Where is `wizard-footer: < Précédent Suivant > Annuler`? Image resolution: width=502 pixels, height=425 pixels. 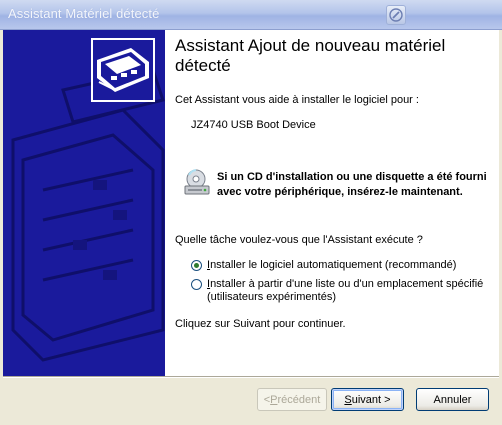 wizard-footer: < Précédent Suivant > Annuler is located at coordinates (251, 401).